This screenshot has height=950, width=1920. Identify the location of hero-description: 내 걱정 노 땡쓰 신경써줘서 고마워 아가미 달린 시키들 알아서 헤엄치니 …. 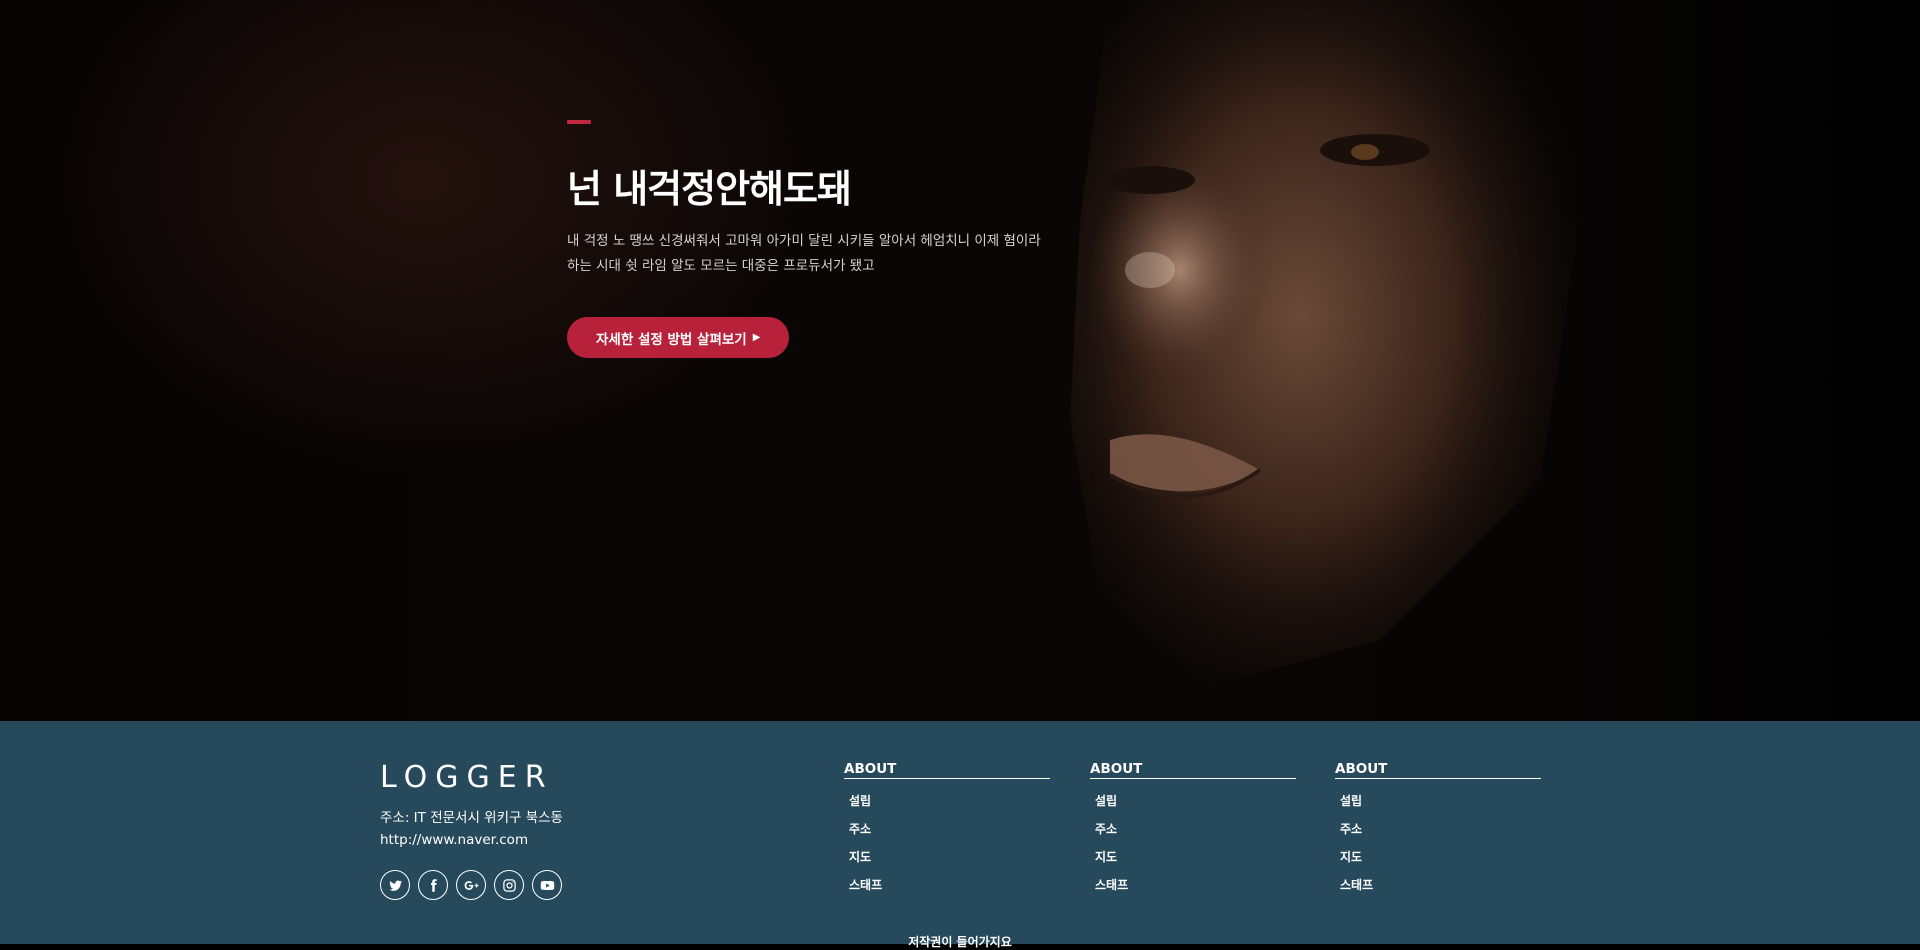
(804, 253).